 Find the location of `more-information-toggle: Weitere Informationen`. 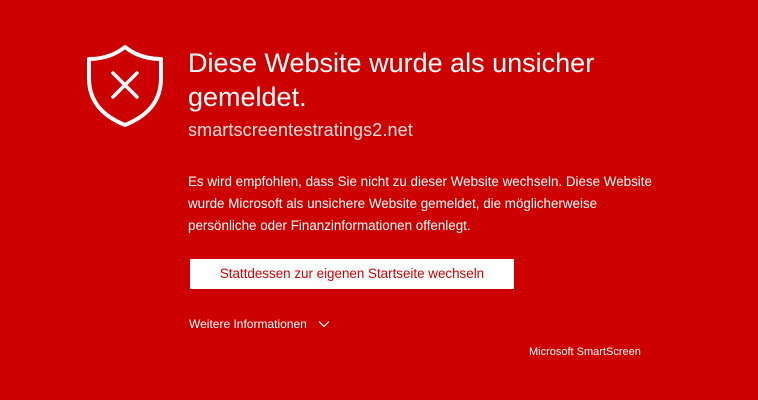

more-information-toggle: Weitere Informationen is located at coordinates (259, 324).